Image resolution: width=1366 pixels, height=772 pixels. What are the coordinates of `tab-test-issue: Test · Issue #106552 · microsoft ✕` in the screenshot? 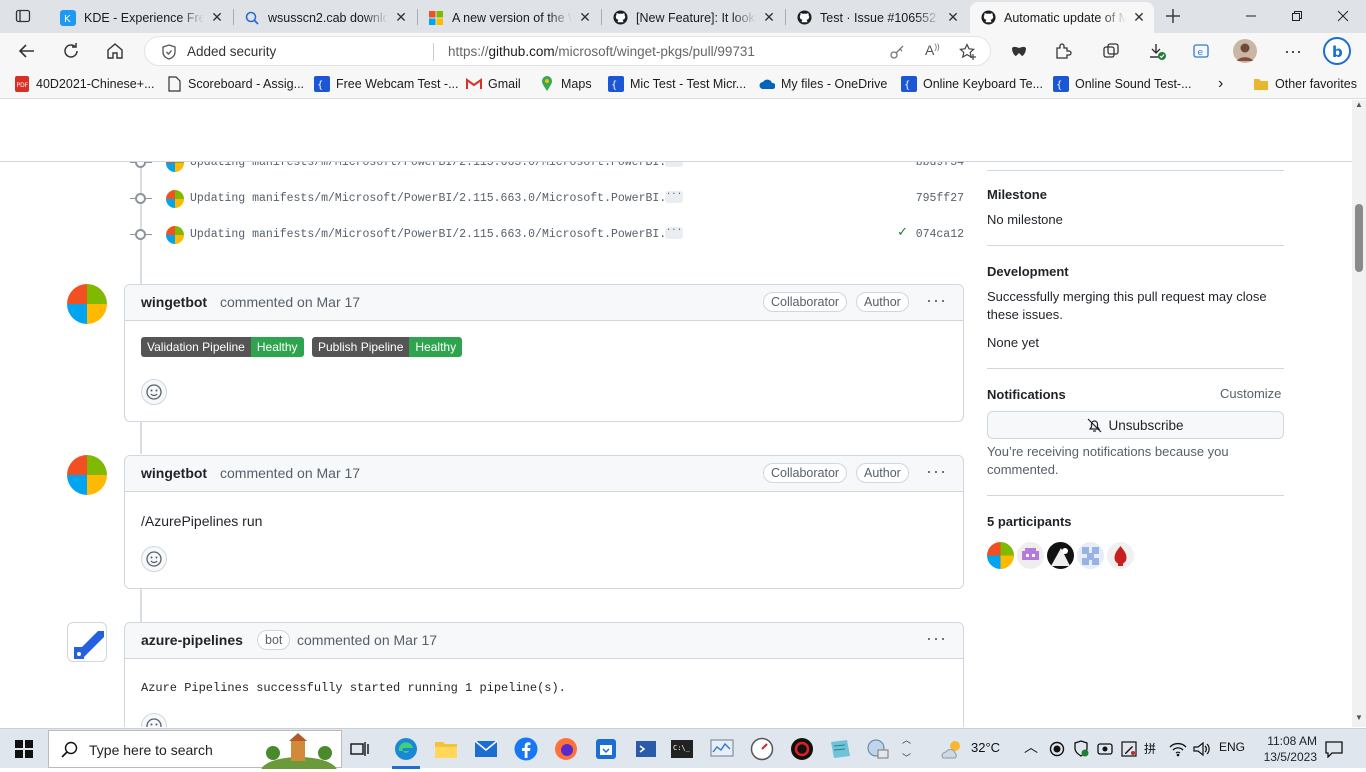 It's located at (877, 17).